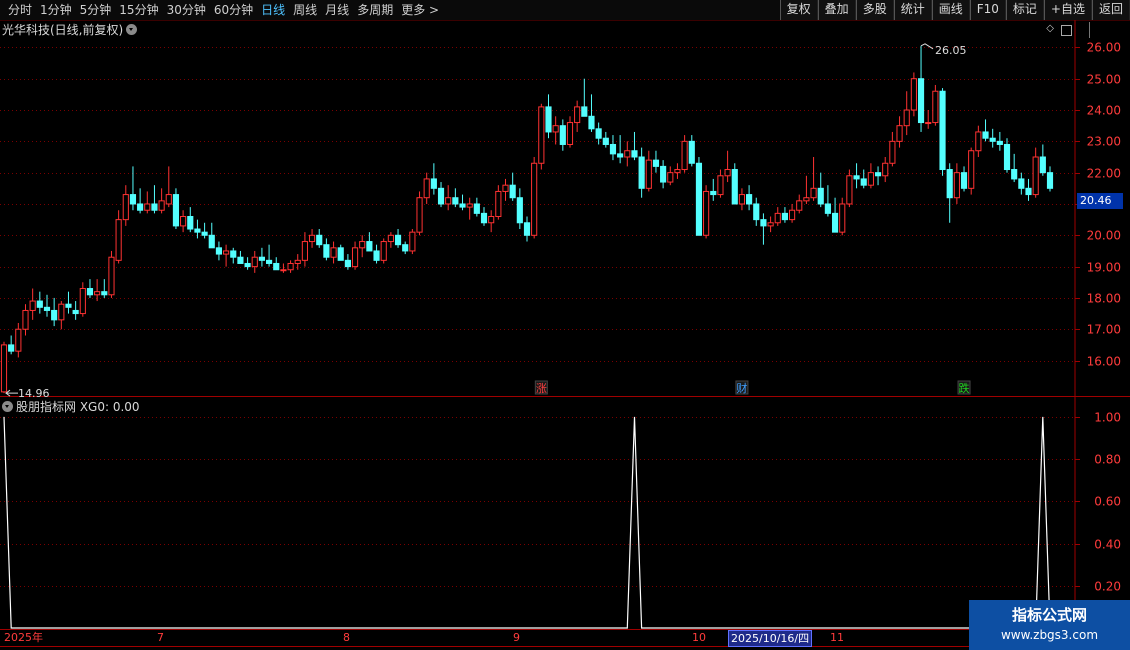 The width and height of the screenshot is (1130, 650). What do you see at coordinates (1104, 48) in the screenshot?
I see `price-tick-label: 26.00` at bounding box center [1104, 48].